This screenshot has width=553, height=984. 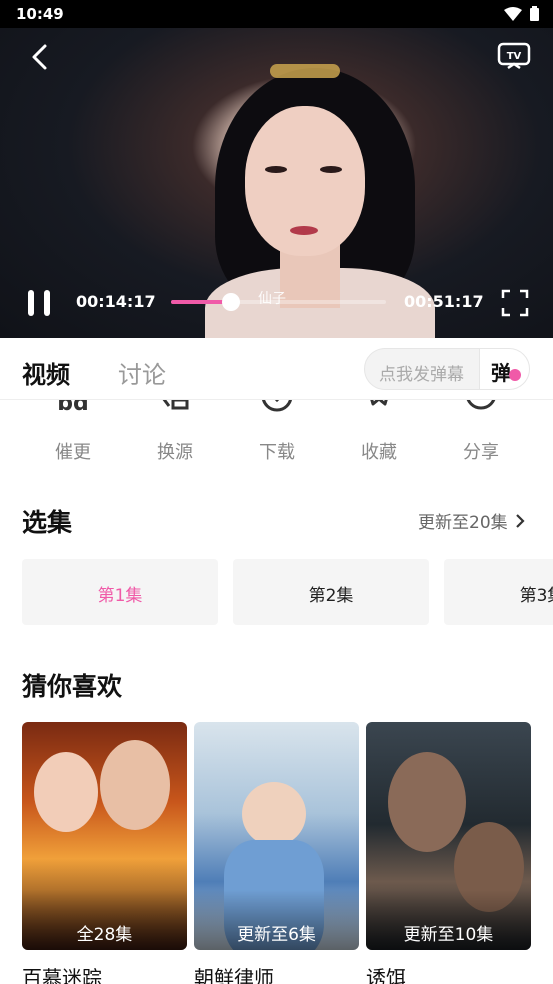 What do you see at coordinates (501, 373) in the screenshot?
I see `danmu-button-label: 弹` at bounding box center [501, 373].